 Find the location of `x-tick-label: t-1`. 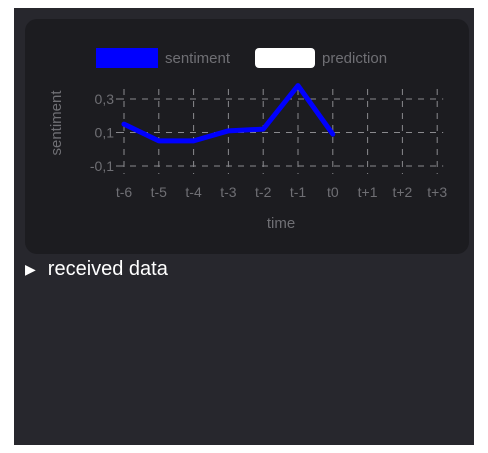

x-tick-label: t-1 is located at coordinates (298, 192).